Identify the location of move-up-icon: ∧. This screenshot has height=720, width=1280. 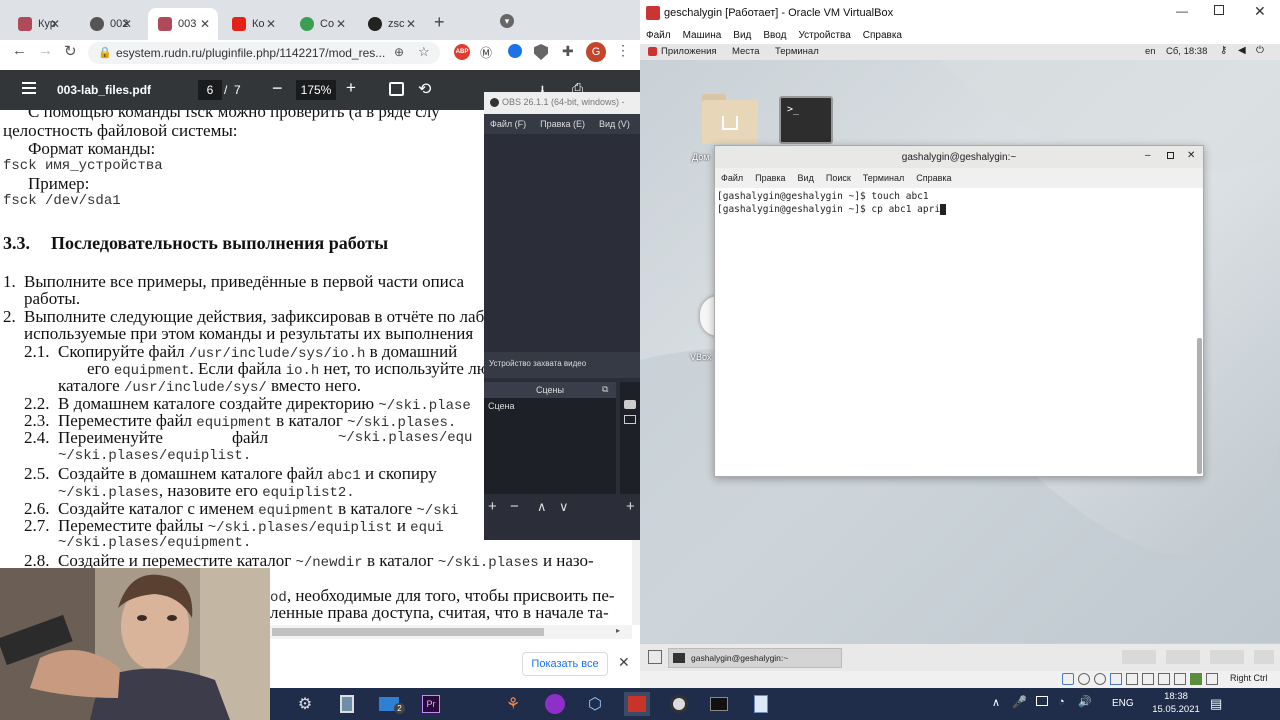
(542, 507).